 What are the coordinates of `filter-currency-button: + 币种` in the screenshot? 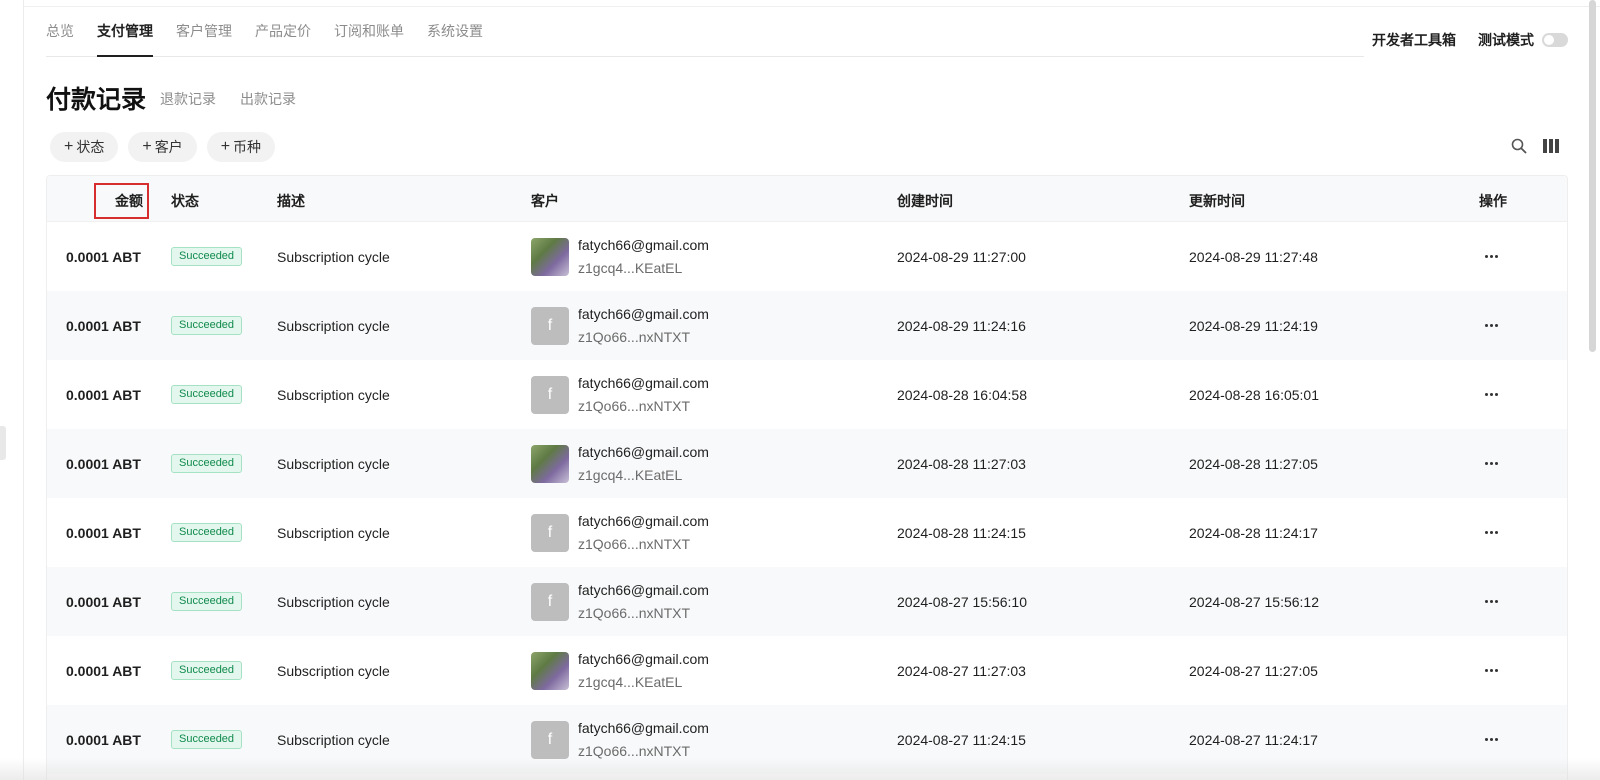 It's located at (241, 147).